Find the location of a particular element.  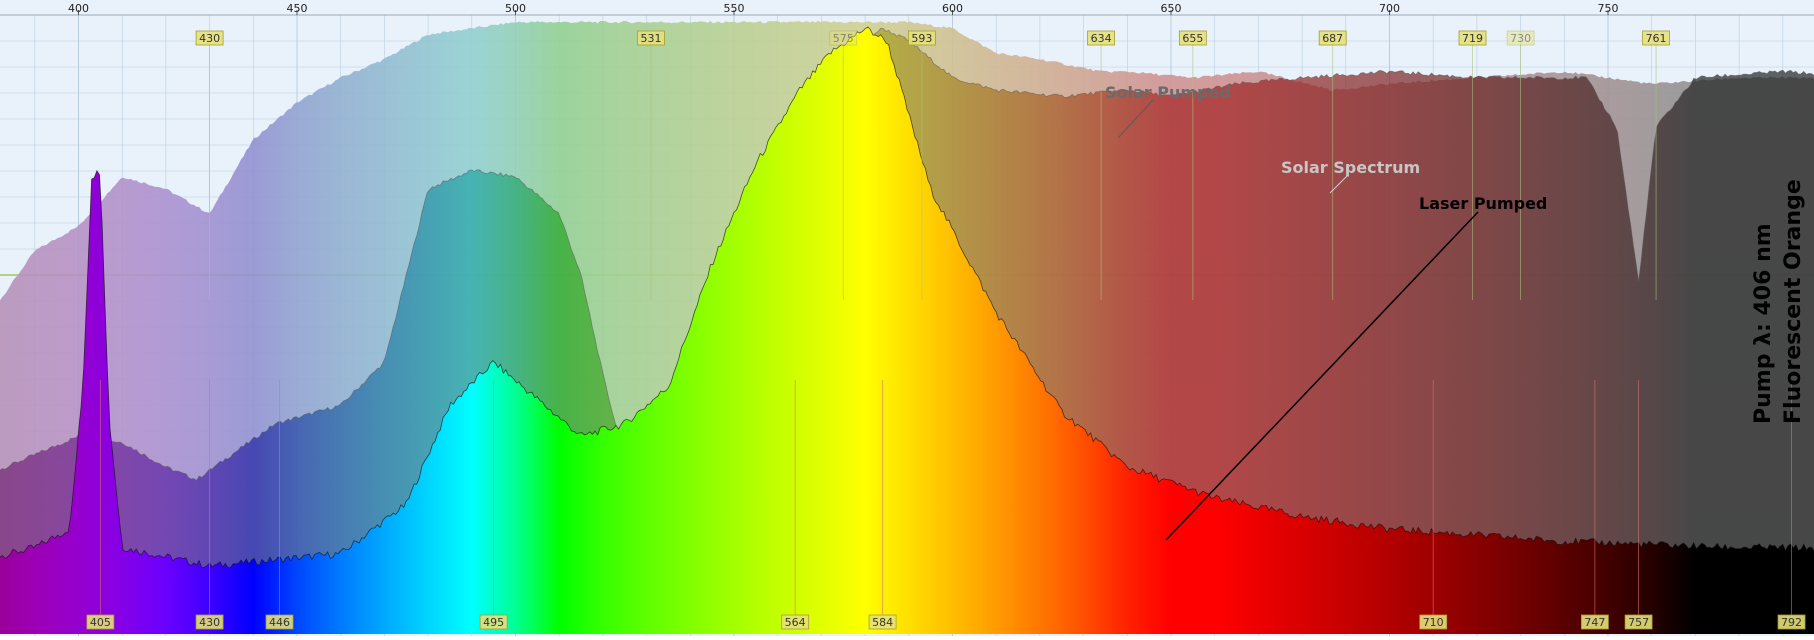

peak-badge-label: 564 is located at coordinates (795, 622).